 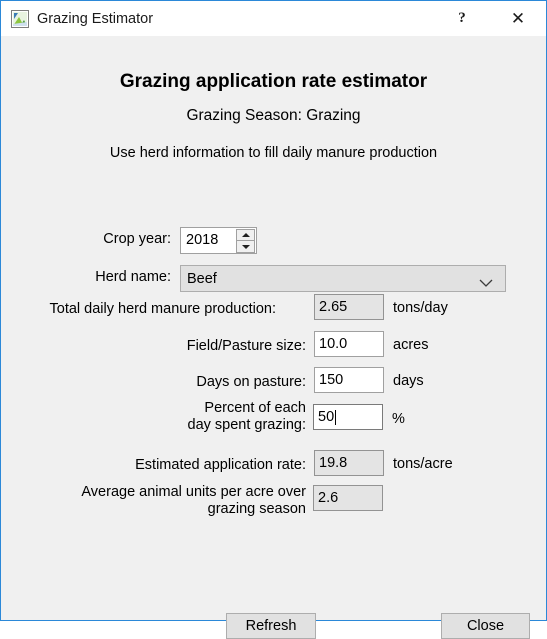 I want to click on crop-year-stepper: 2018, so click(x=218, y=240).